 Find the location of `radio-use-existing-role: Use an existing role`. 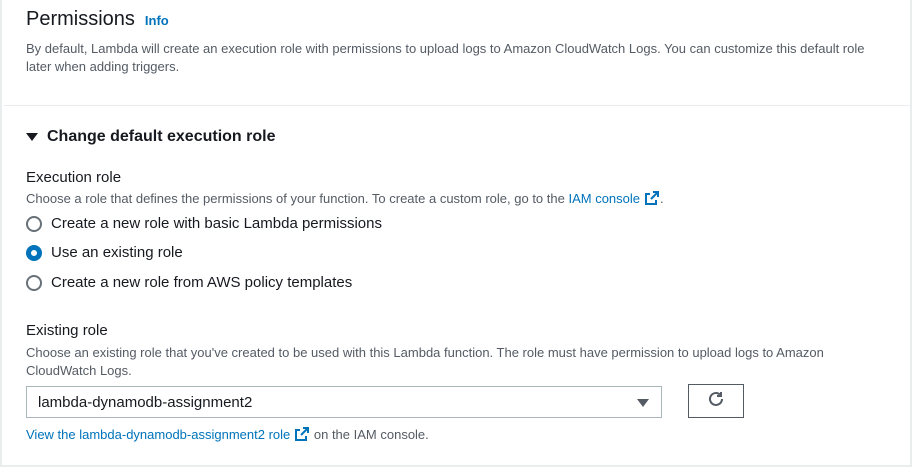

radio-use-existing-role: Use an existing role is located at coordinates (104, 252).